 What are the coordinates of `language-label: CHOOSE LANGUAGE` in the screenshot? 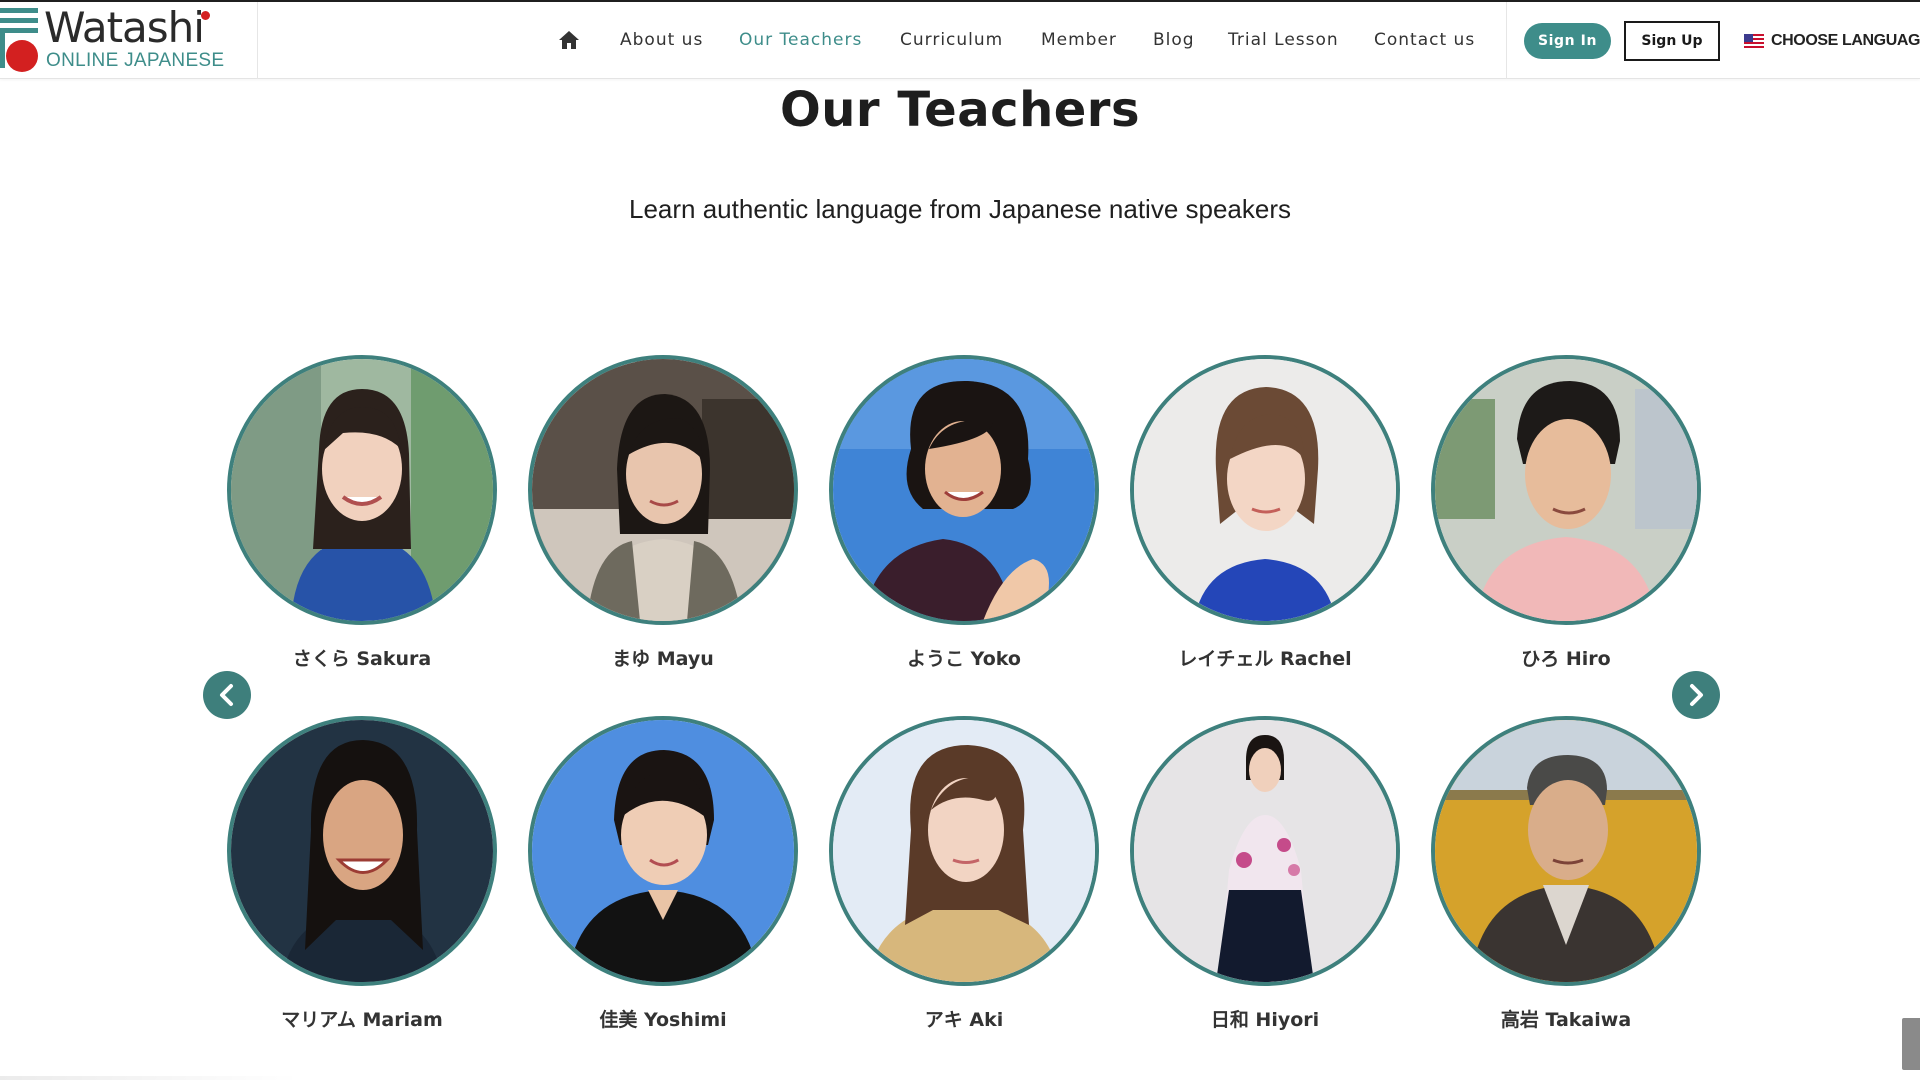 It's located at (1845, 40).